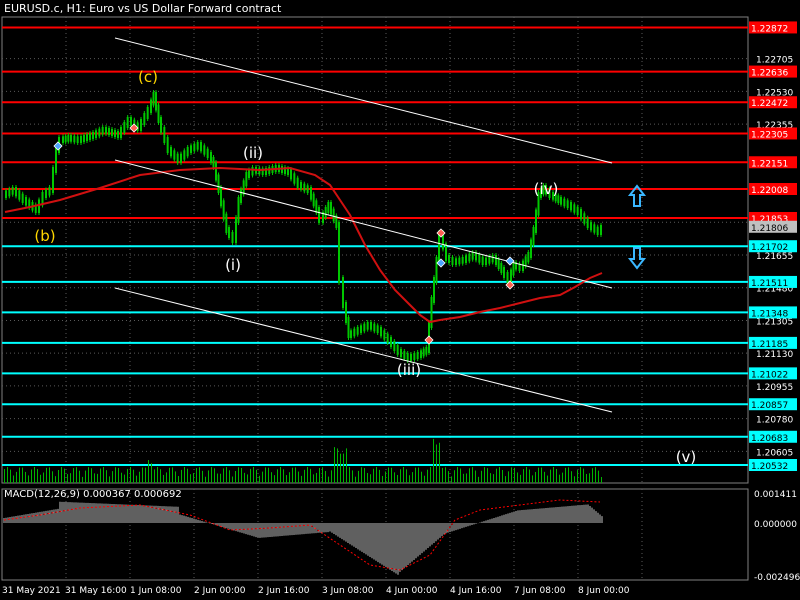  What do you see at coordinates (284, 591) in the screenshot?
I see `time-axis-label: 2 Jun 16:00` at bounding box center [284, 591].